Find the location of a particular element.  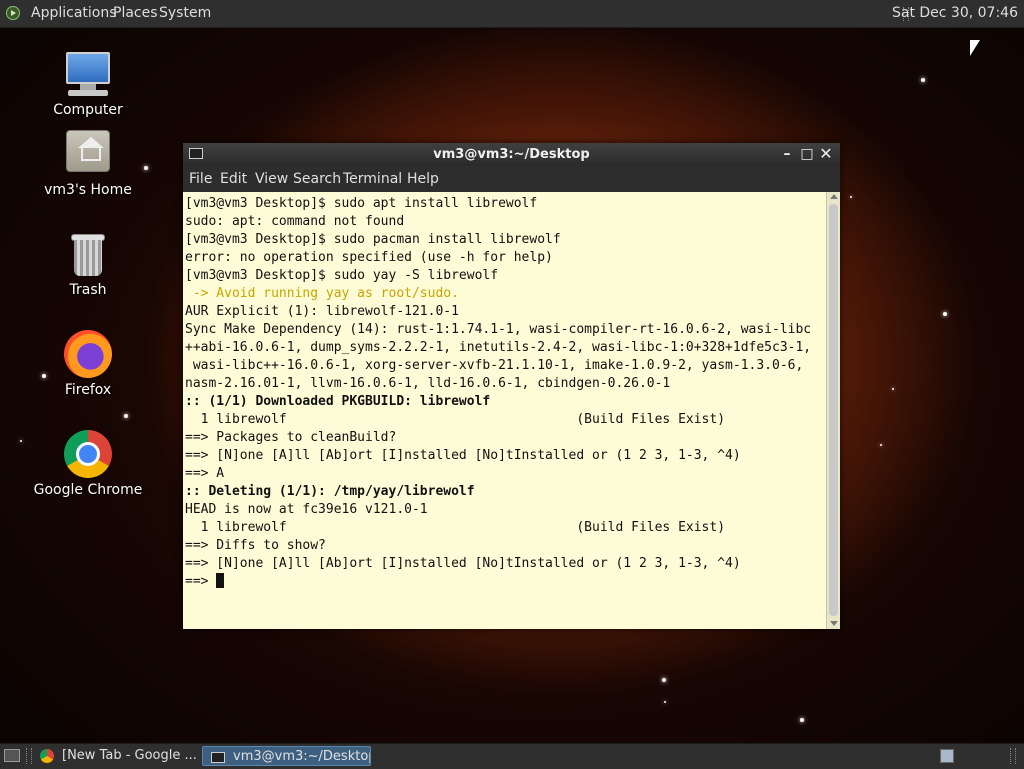

terminal-line: sudo: apt: command not found is located at coordinates (295, 221).